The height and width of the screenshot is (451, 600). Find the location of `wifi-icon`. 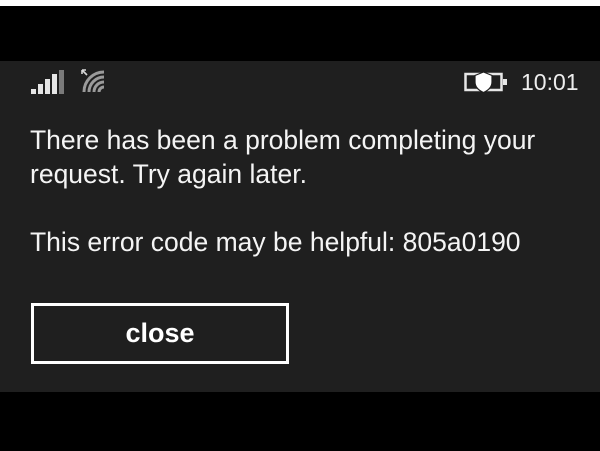

wifi-icon is located at coordinates (93, 81).